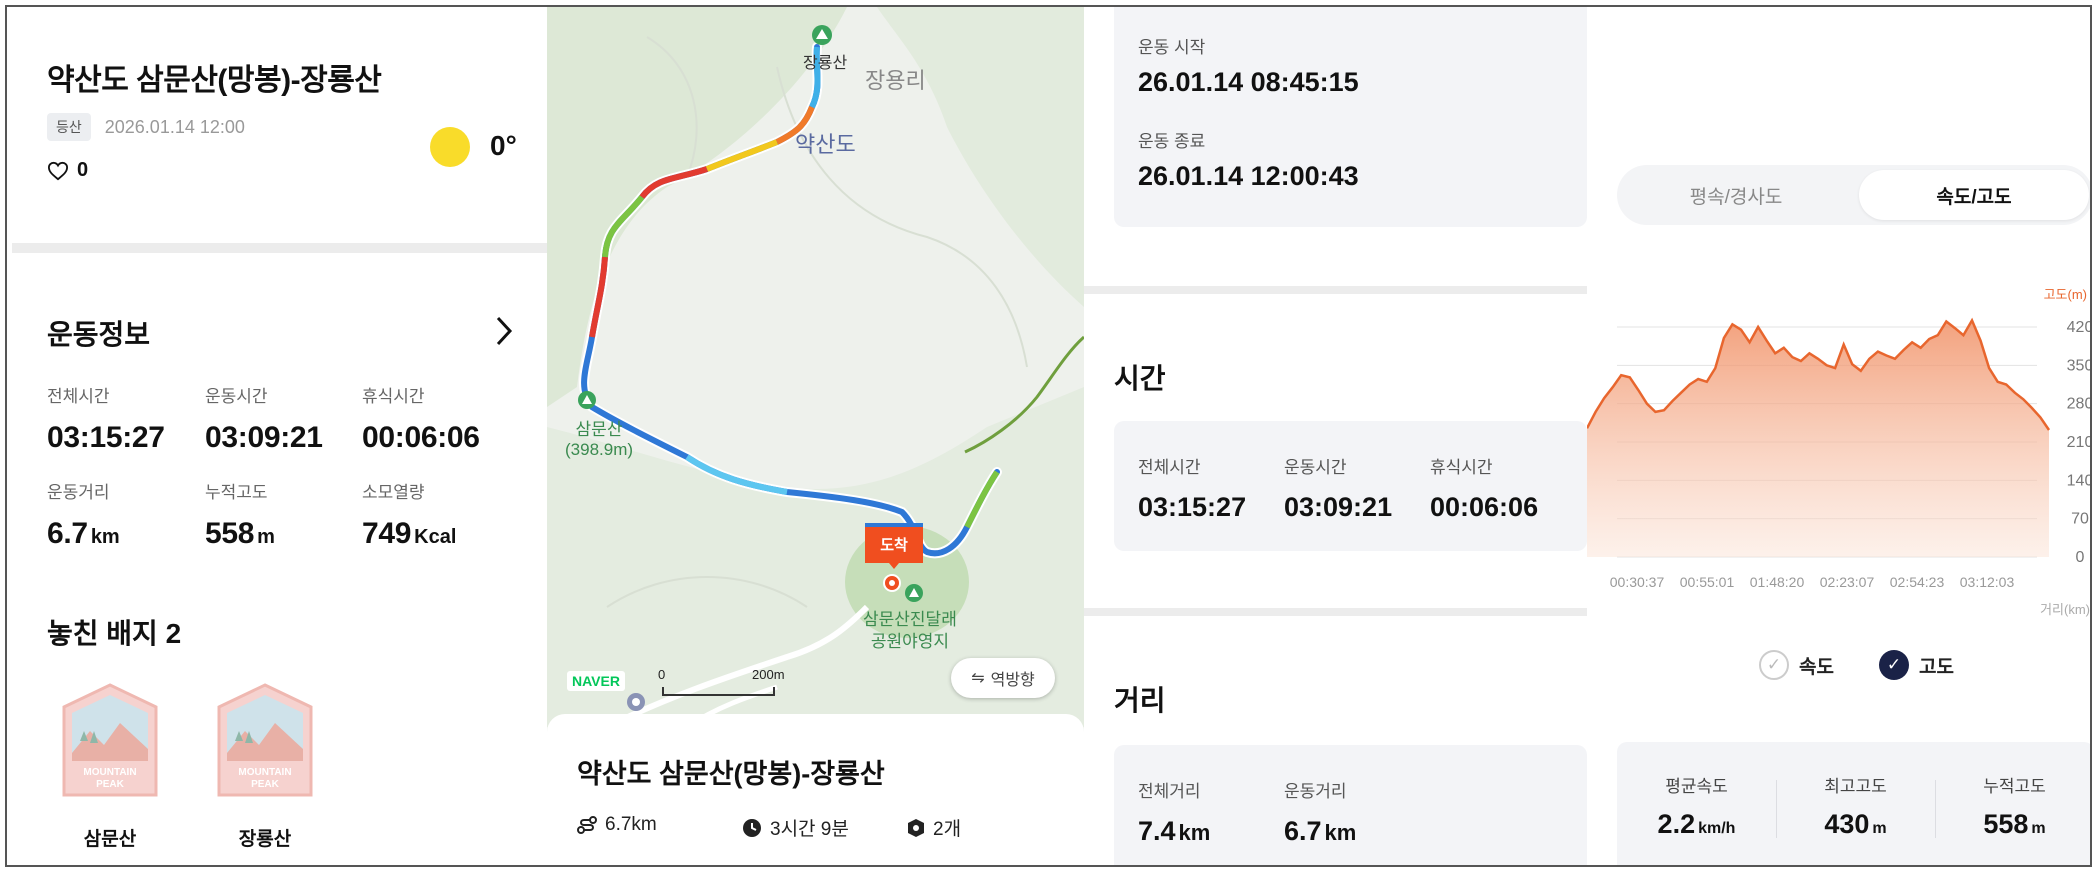 The height and width of the screenshot is (873, 2100). What do you see at coordinates (1192, 488) in the screenshot?
I see `time-stat-total: 전체시간 03:15:27` at bounding box center [1192, 488].